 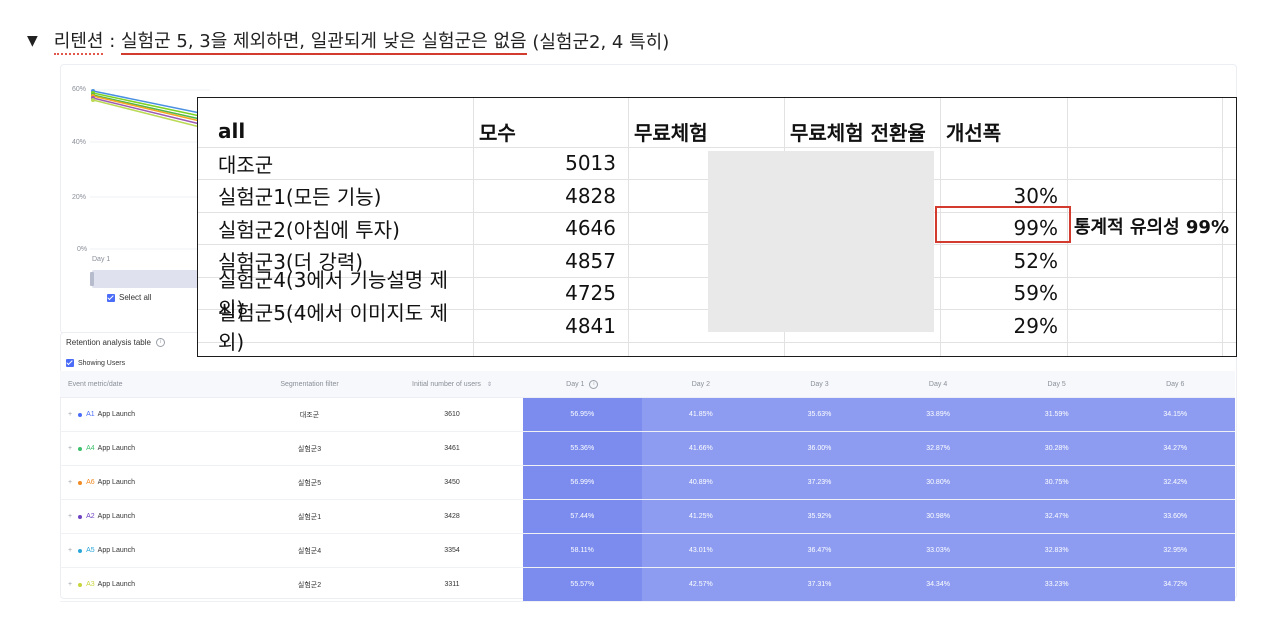 What do you see at coordinates (938, 516) in the screenshot?
I see `retention-rate-cell: 30.98%` at bounding box center [938, 516].